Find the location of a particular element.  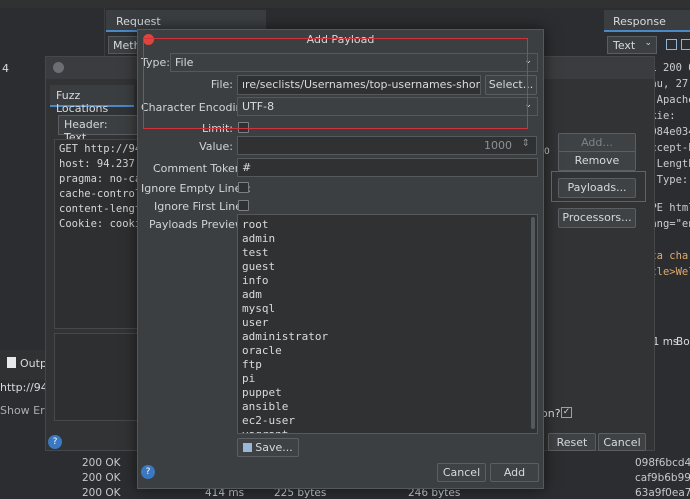

list-item: ec2-user is located at coordinates (268, 420).